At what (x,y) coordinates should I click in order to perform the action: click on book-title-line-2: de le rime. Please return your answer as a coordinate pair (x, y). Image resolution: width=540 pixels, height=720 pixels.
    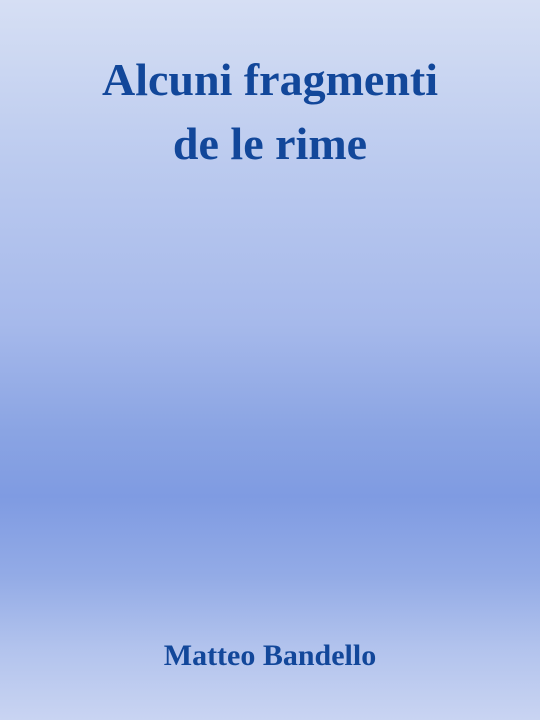
    Looking at the image, I should click on (270, 143).